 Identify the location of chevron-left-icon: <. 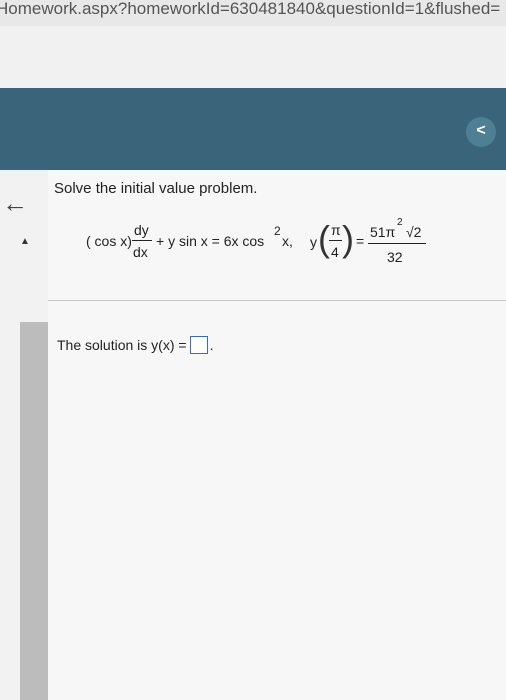
(481, 130).